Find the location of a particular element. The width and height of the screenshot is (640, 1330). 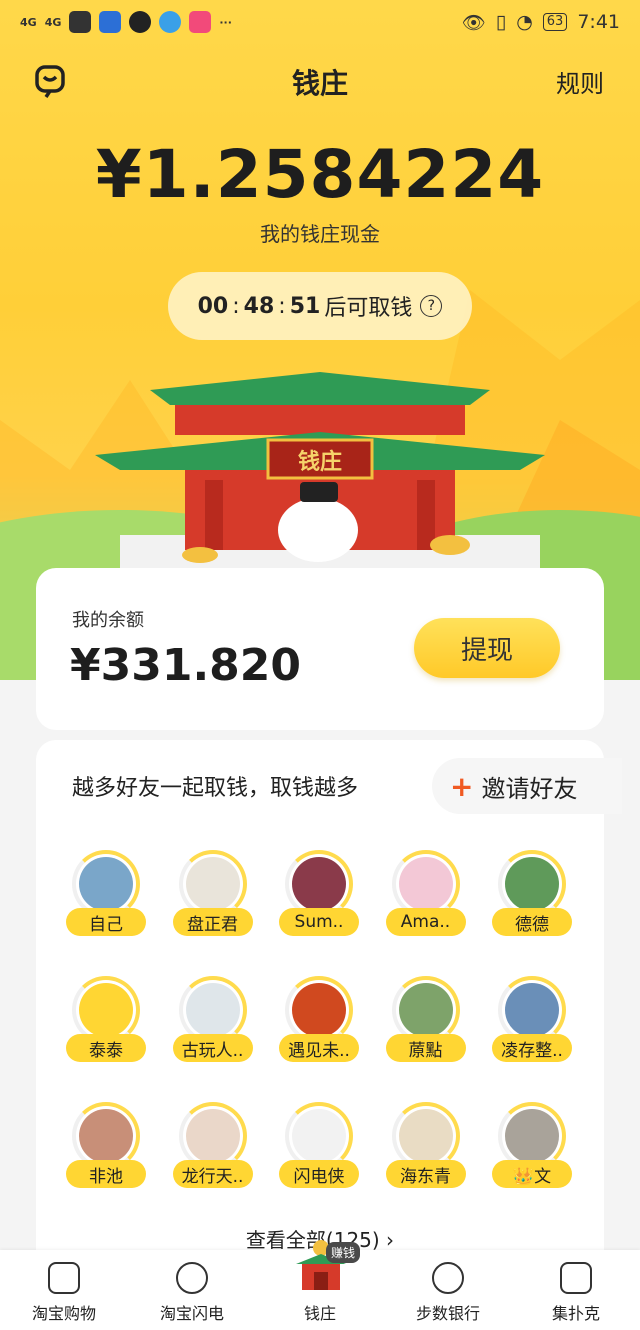

video-app-icon is located at coordinates (200, 22).